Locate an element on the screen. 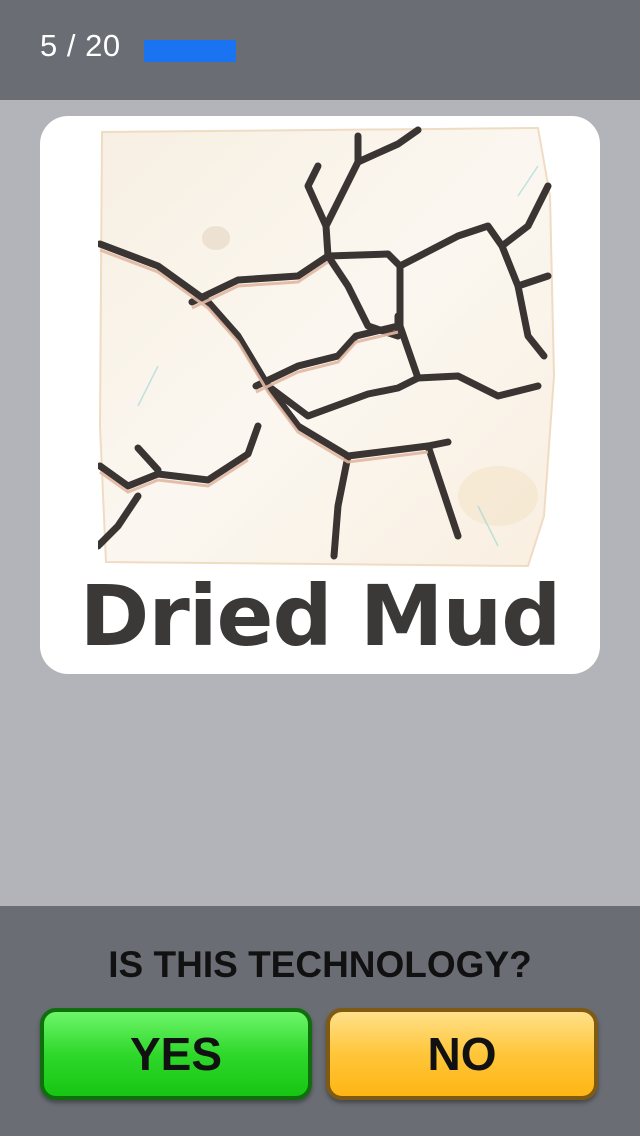 This screenshot has height=1136, width=640. card-title: Dried Mud is located at coordinates (320, 616).